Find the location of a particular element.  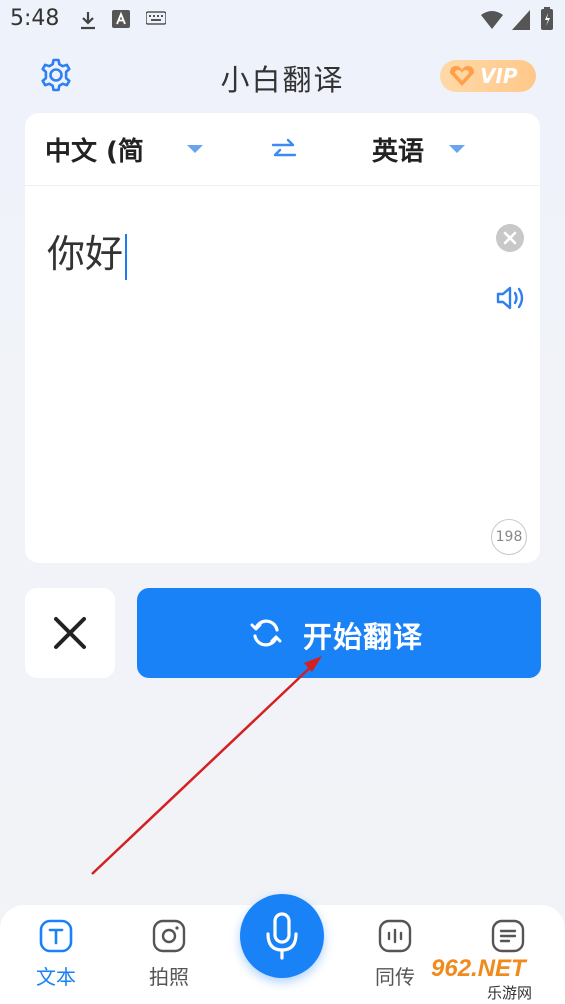

nav-tab-interpret: 同传 is located at coordinates (395, 954).